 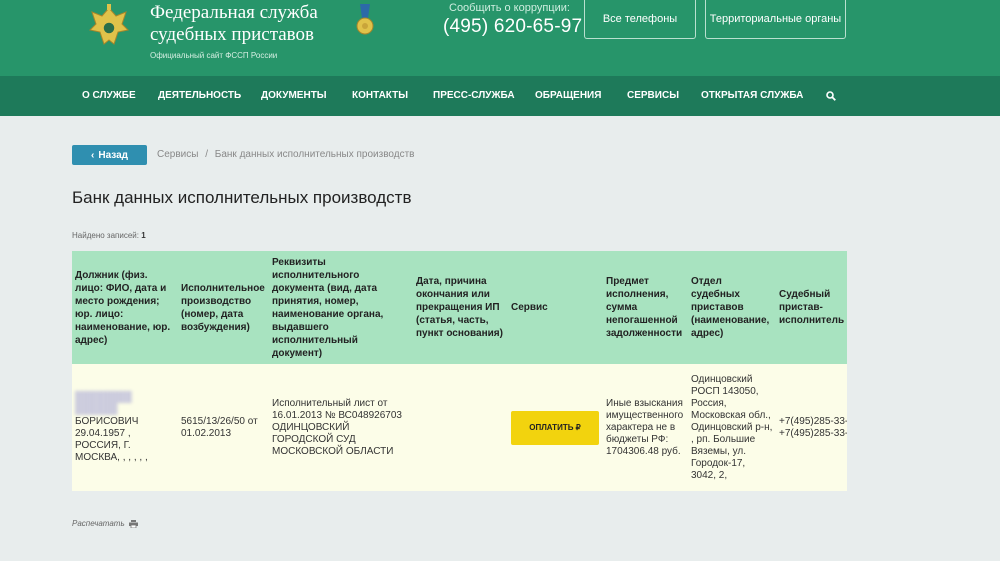 I want to click on nav-open-service: ОТКРЫТАЯ СЛУЖБА, so click(x=752, y=96).